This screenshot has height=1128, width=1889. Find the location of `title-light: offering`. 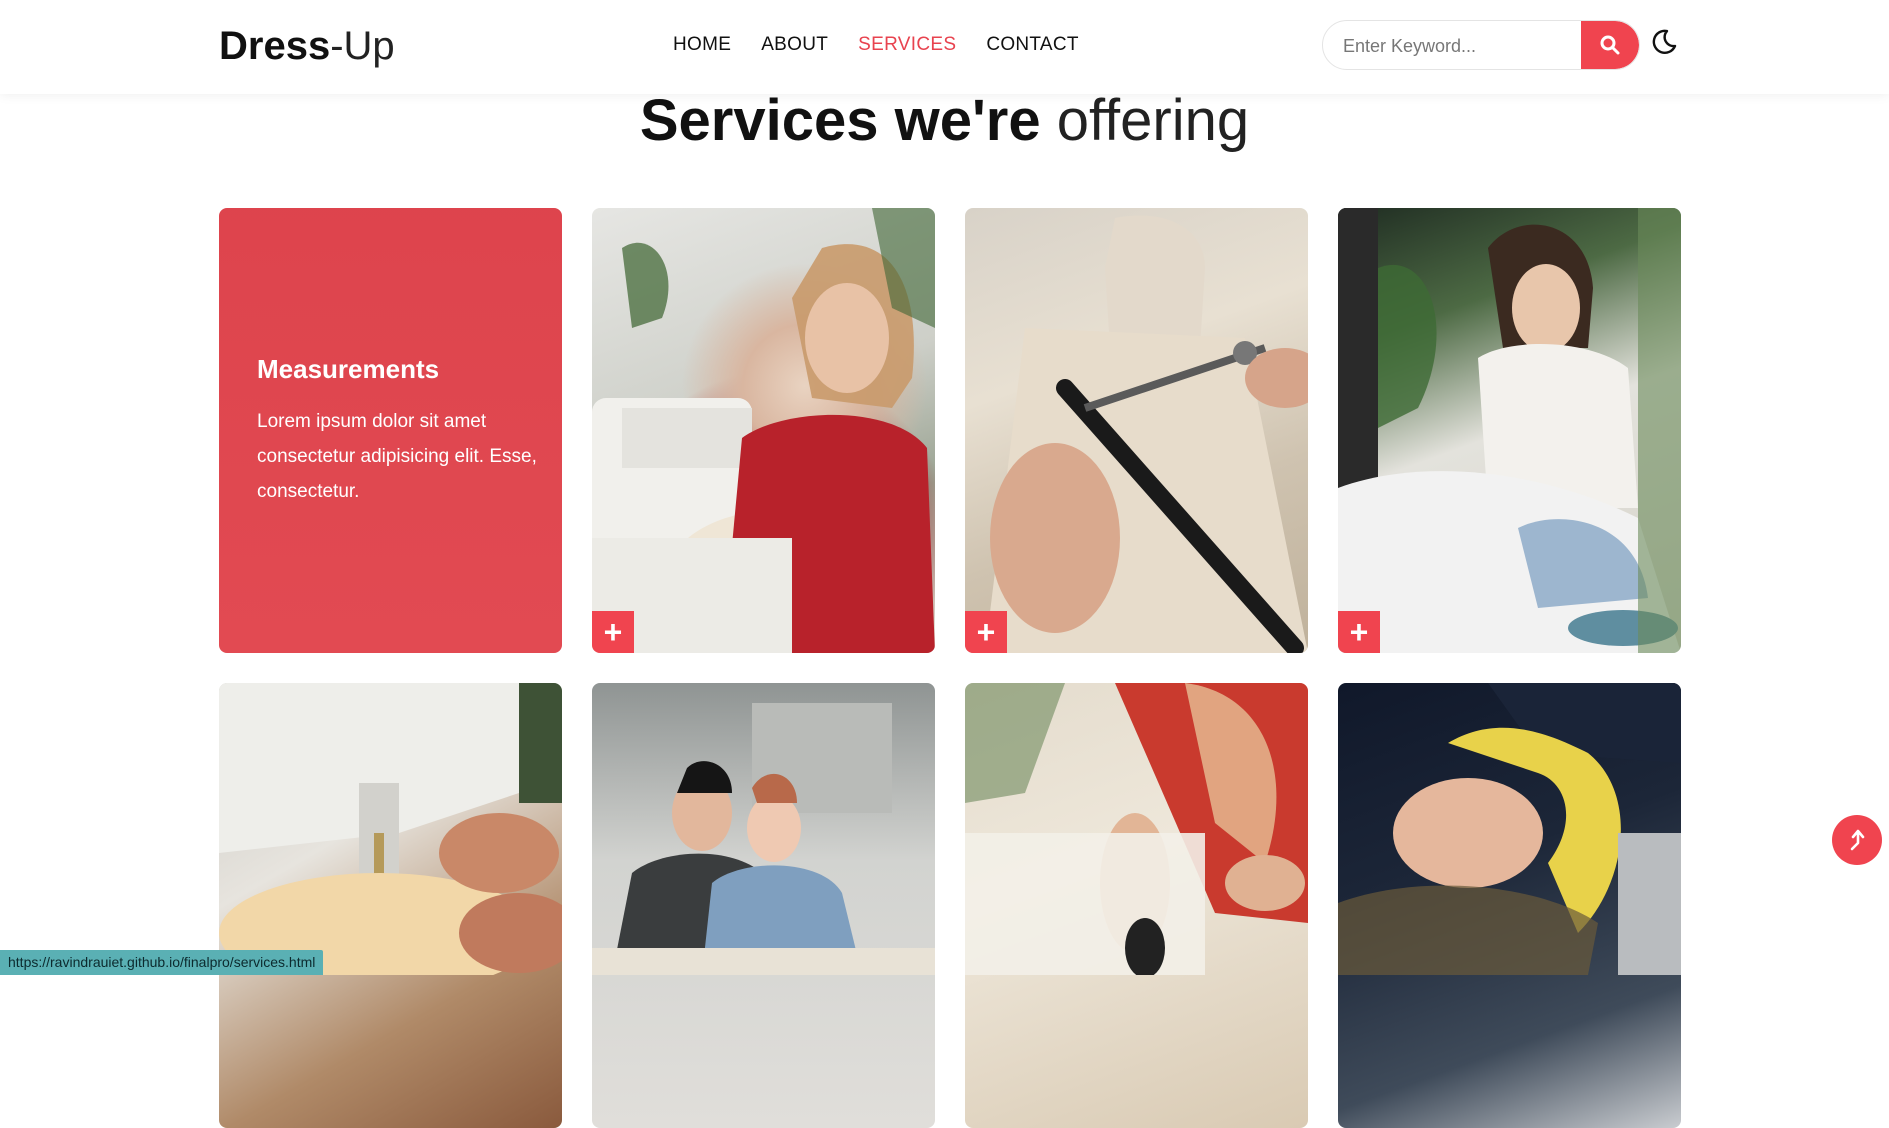

title-light: offering is located at coordinates (1153, 120).